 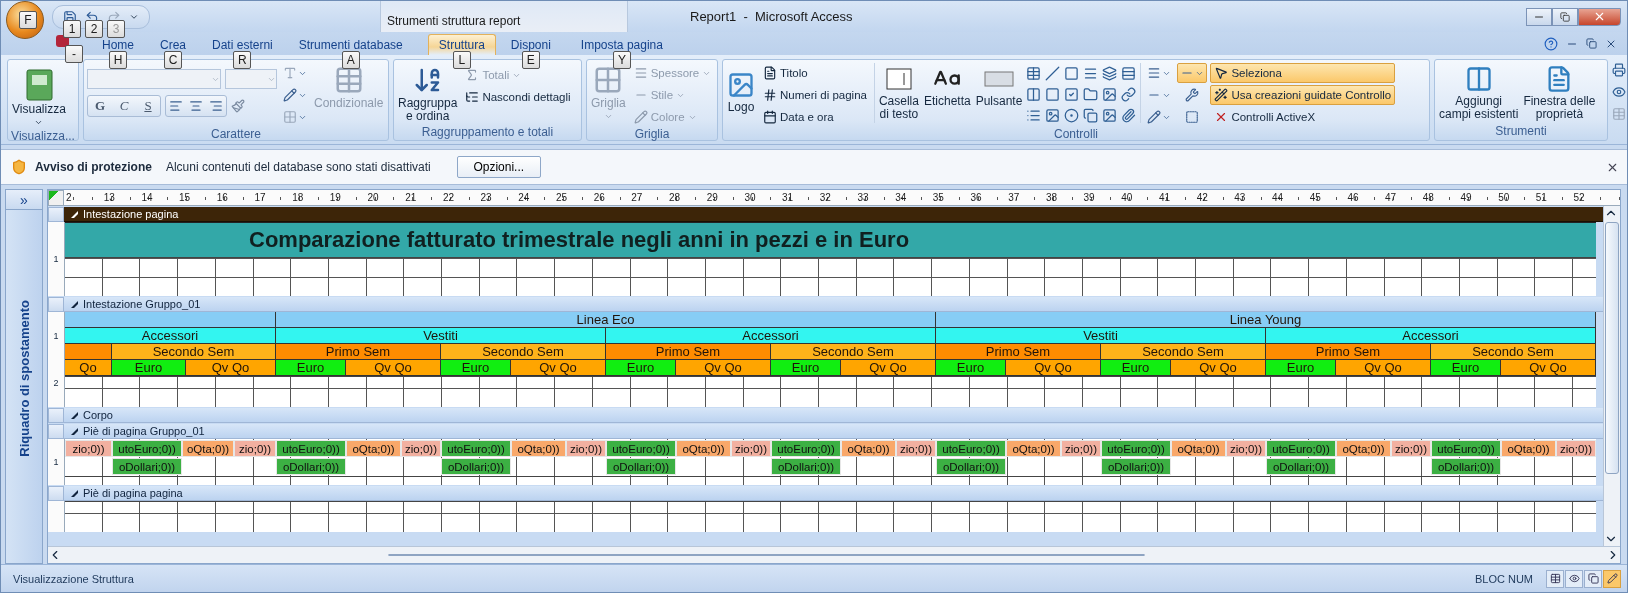 I want to click on section-bar: Piè di pagina Gruppo_01, so click(x=833, y=431).